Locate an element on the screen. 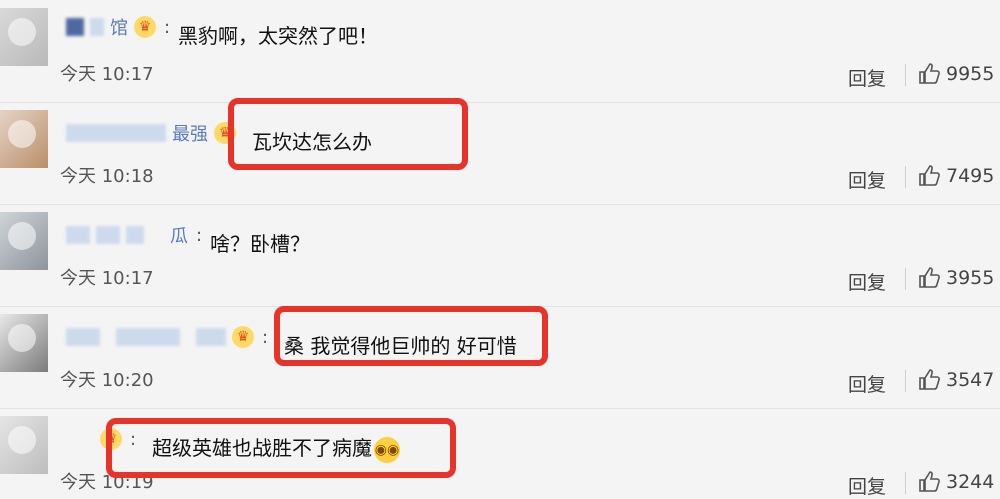 Image resolution: width=1000 pixels, height=499 pixels. username-text: 最强 is located at coordinates (190, 134).